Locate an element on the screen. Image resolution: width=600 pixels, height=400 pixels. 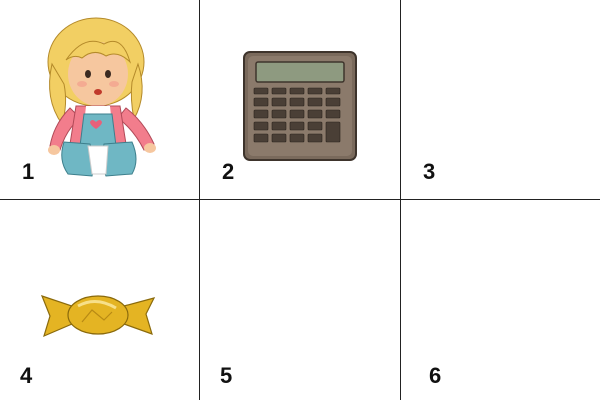
cell-number: 5 is located at coordinates (226, 375).